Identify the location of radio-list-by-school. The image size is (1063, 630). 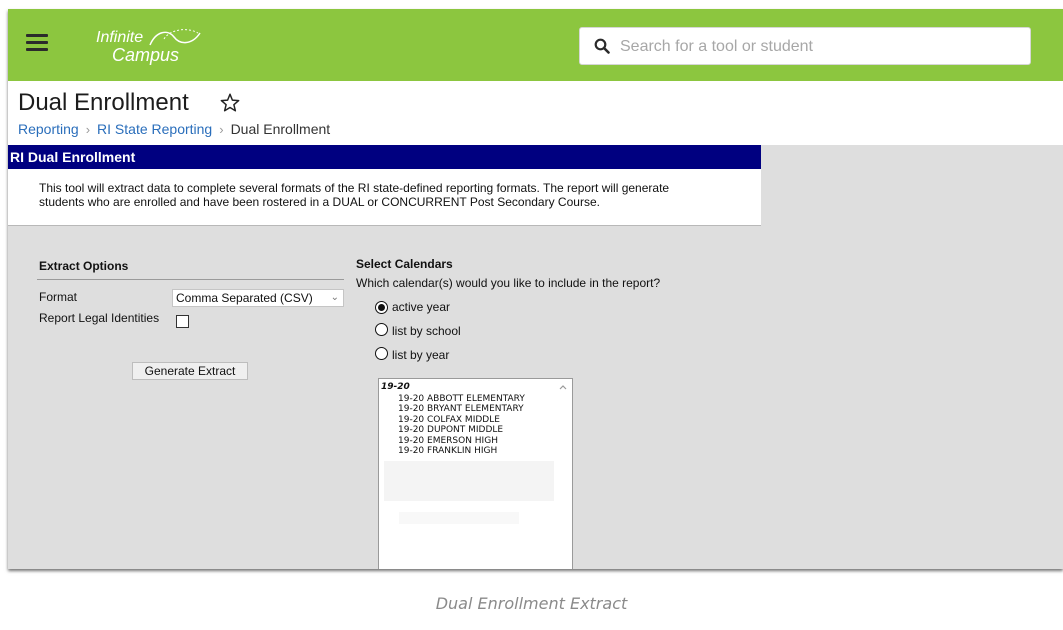
(381, 329).